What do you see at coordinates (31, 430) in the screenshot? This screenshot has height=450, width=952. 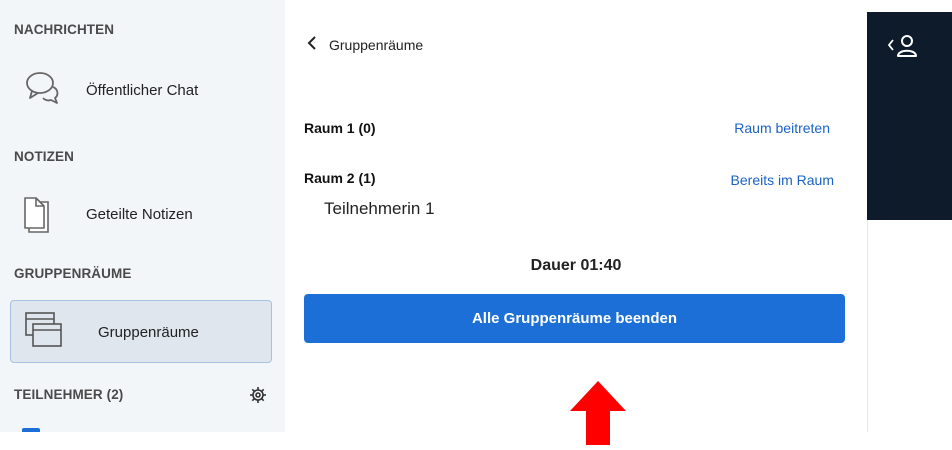 I see `participant-list-peek` at bounding box center [31, 430].